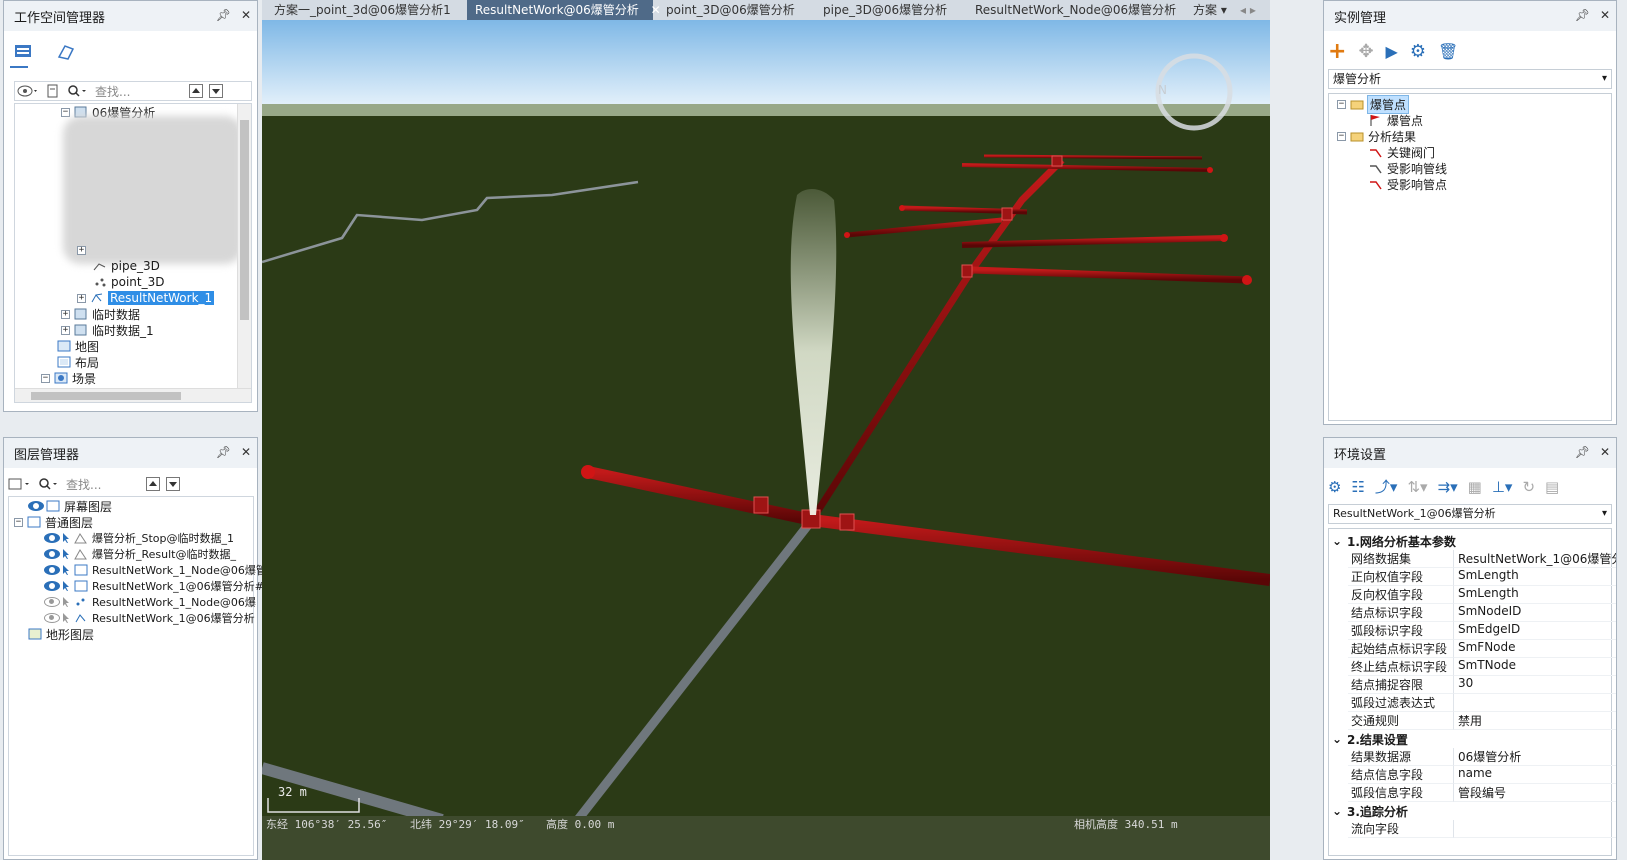 This screenshot has width=1627, height=860. I want to click on property-value: SmFNode, so click(1535, 649).